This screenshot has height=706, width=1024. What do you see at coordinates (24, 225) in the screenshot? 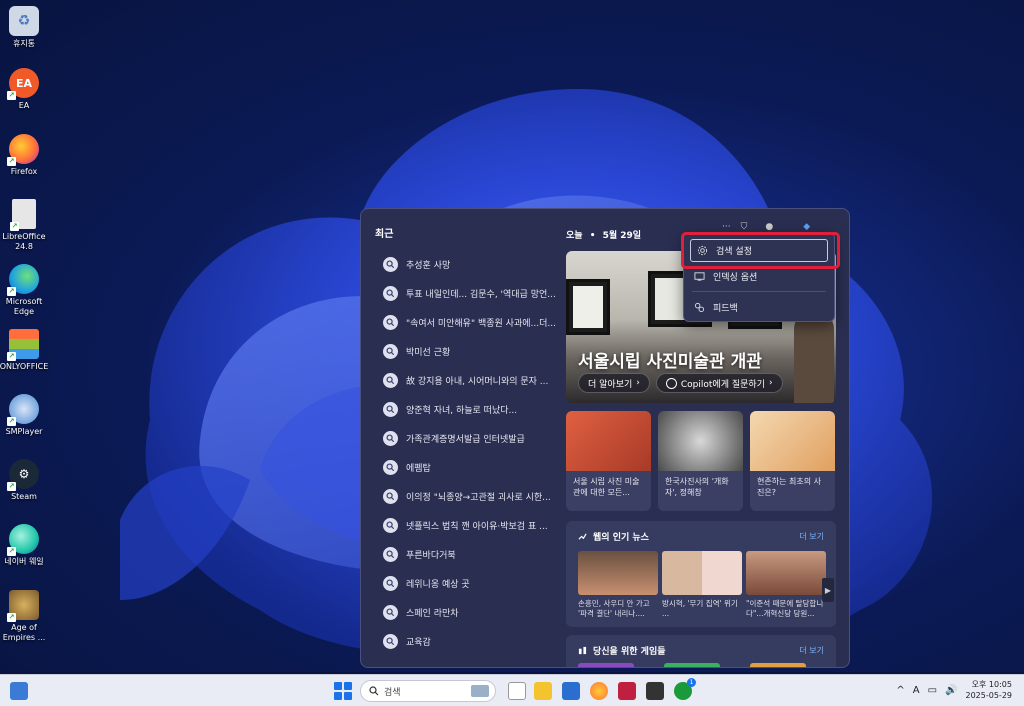
I see `desktop-icon-libreoffice: ↗ LibreOffice 24.8` at bounding box center [24, 225].